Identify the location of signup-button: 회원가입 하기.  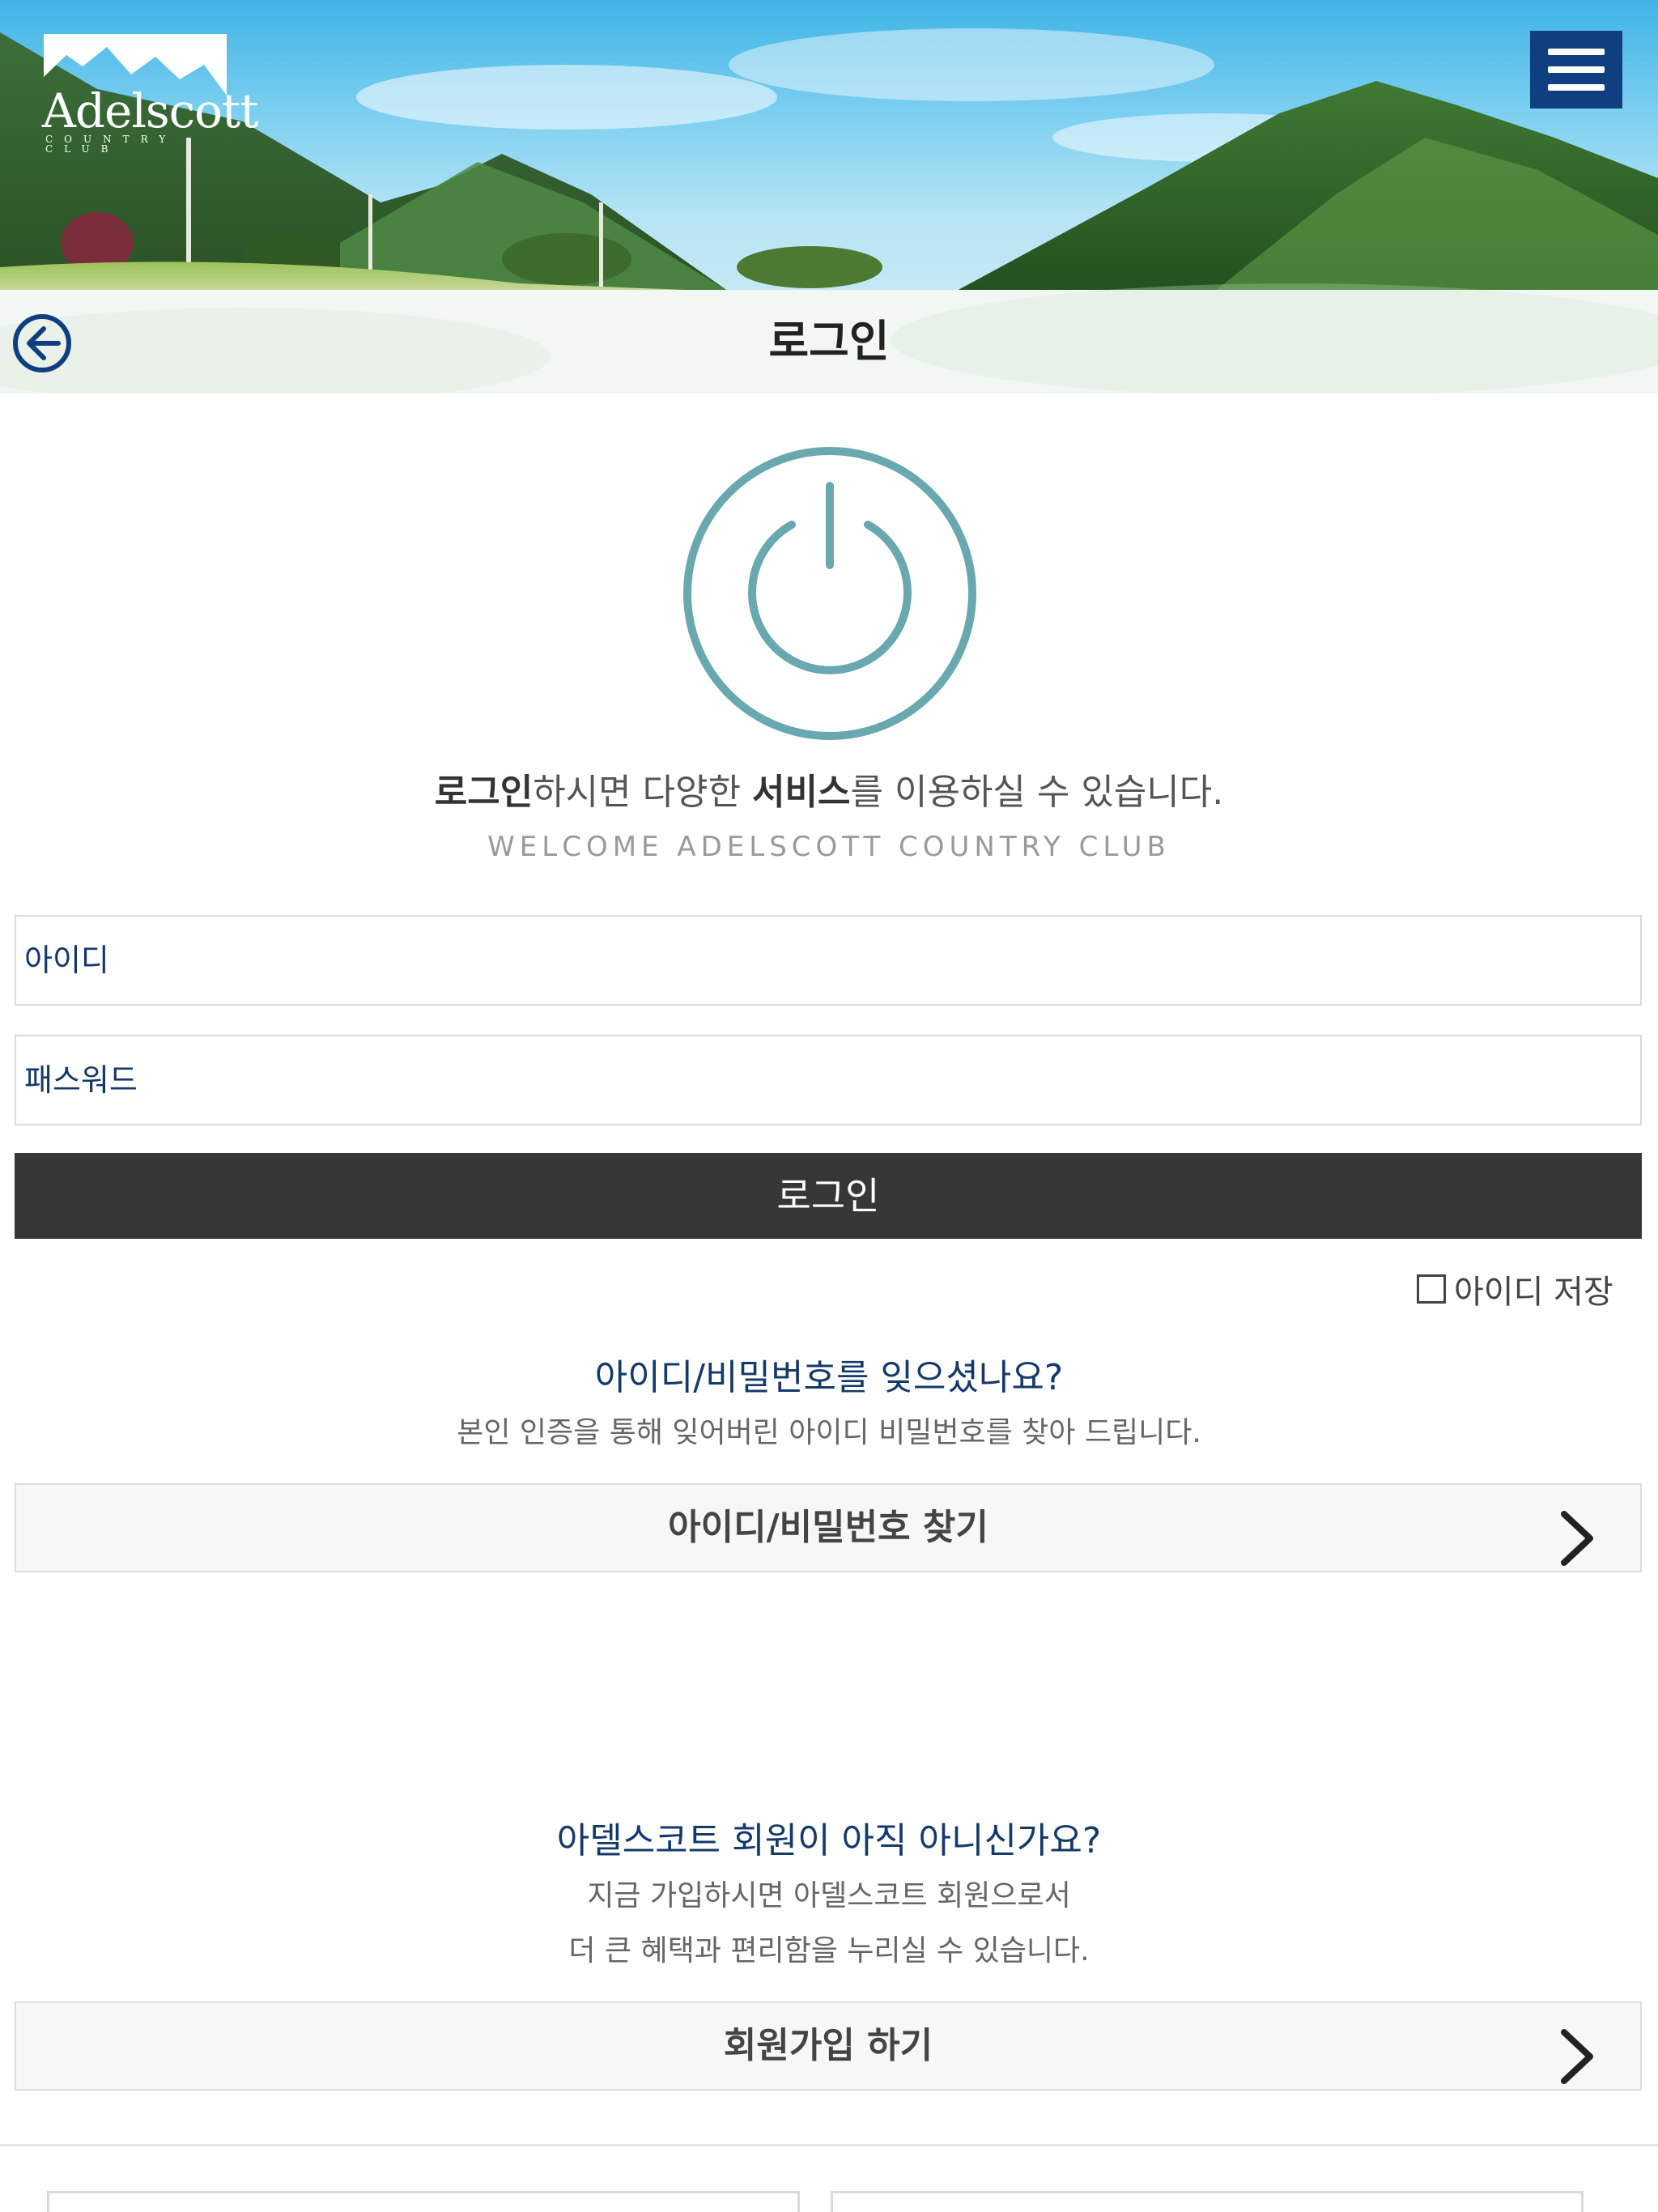
(828, 2046).